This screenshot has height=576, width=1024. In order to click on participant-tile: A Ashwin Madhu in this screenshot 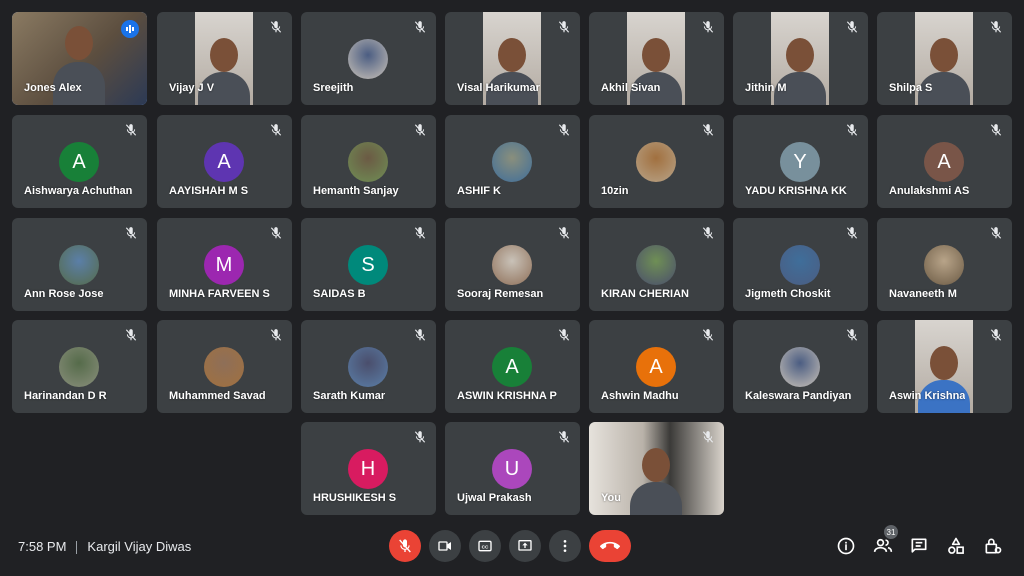, I will do `click(656, 366)`.